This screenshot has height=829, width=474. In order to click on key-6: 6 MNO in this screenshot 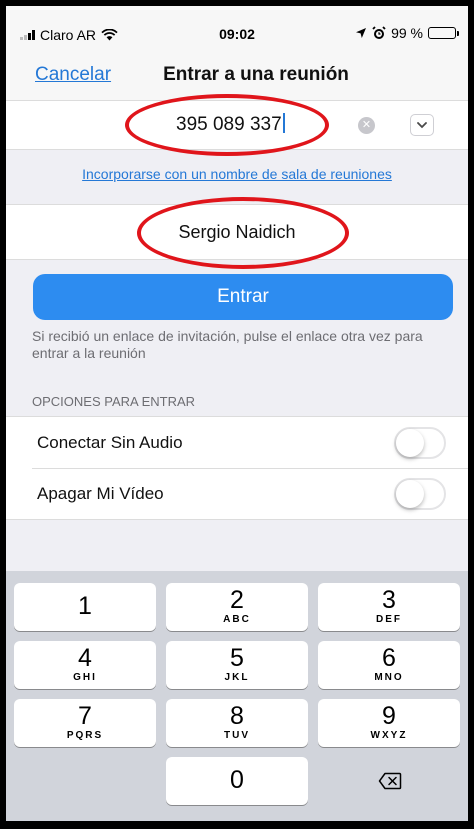, I will do `click(389, 665)`.